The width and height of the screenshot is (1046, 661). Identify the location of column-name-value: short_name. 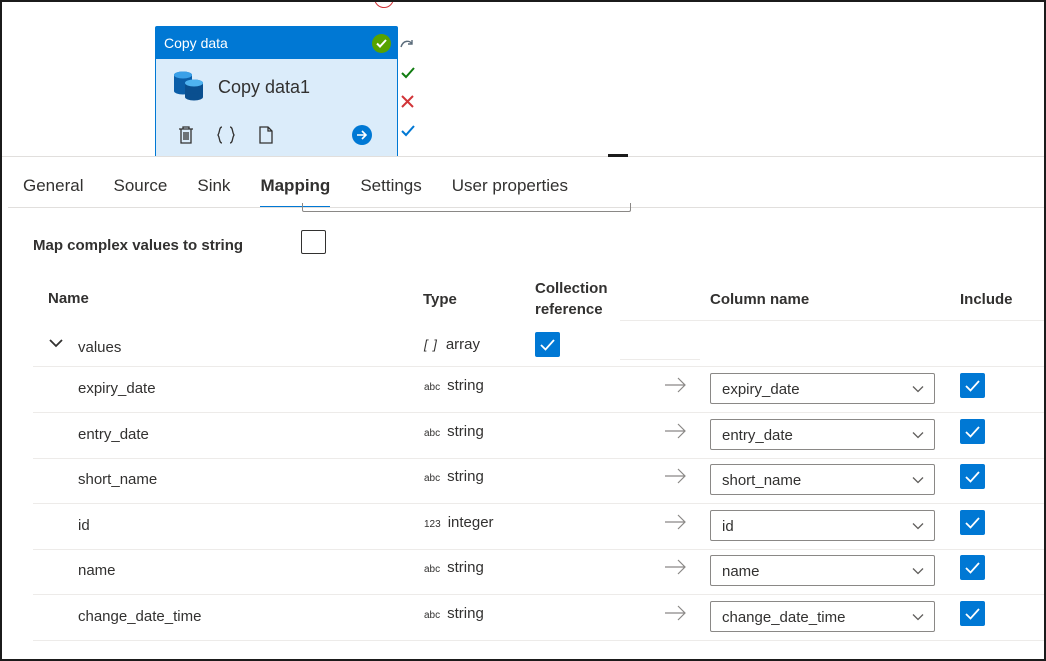
(762, 480).